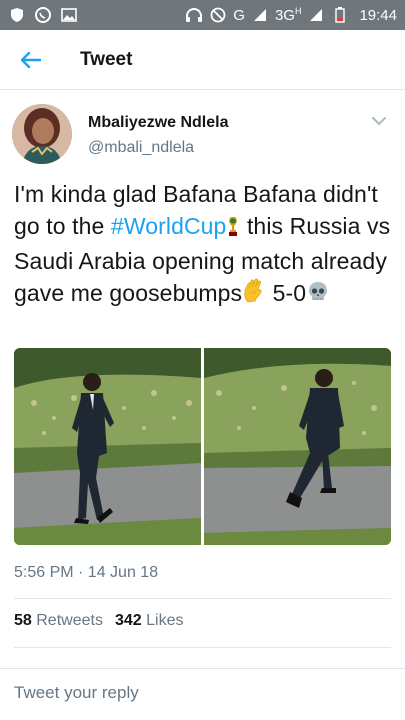 The image size is (405, 720). What do you see at coordinates (202, 598) in the screenshot?
I see `divider` at bounding box center [202, 598].